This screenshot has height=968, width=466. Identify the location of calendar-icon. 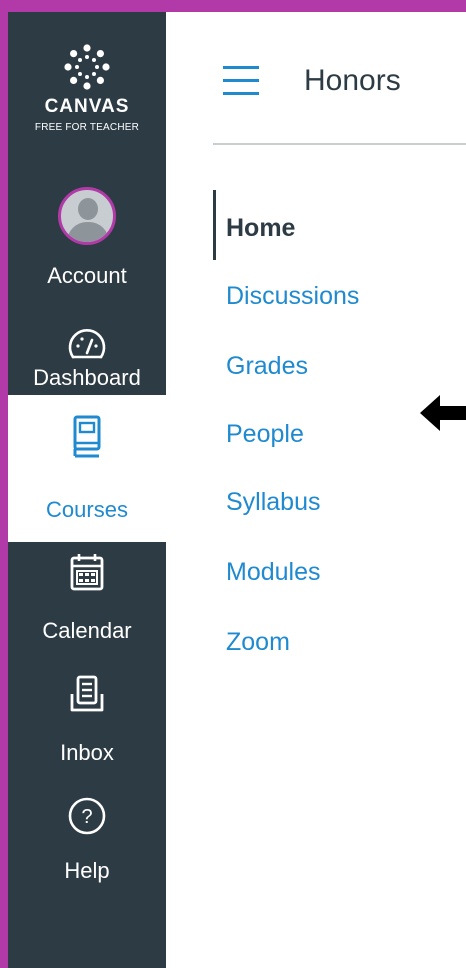
(87, 572).